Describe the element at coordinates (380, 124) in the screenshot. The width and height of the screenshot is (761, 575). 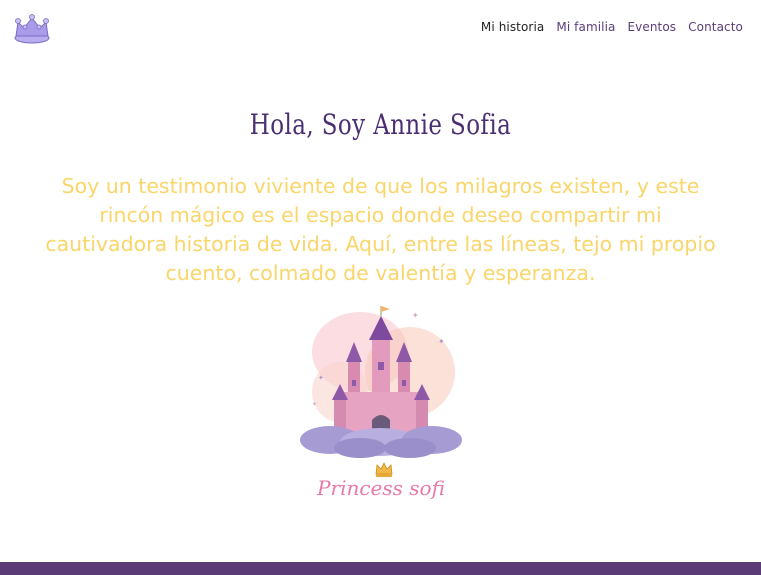
I see `page-title: Hola, Soy Annie Sofia` at that location.